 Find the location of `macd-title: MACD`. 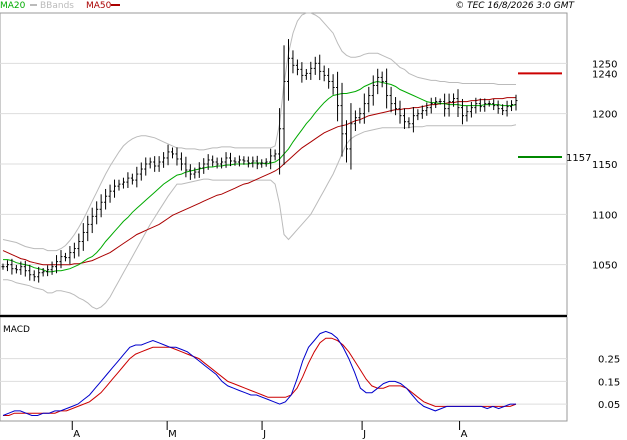

macd-title: MACD is located at coordinates (16, 330).